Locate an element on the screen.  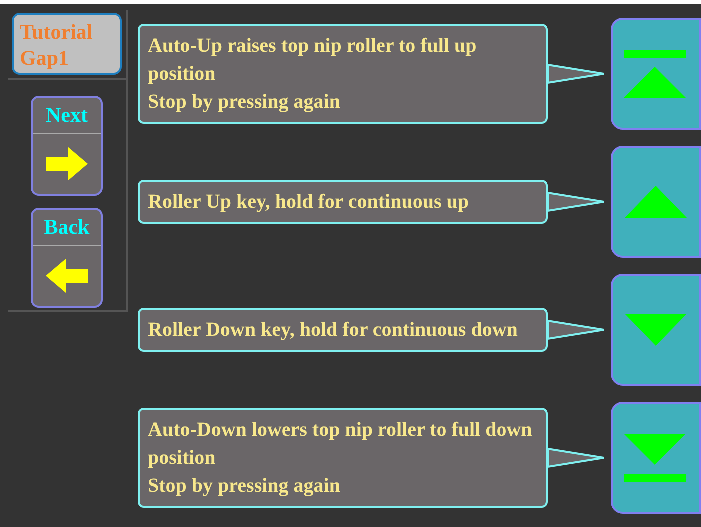
roller-up-button is located at coordinates (656, 202).